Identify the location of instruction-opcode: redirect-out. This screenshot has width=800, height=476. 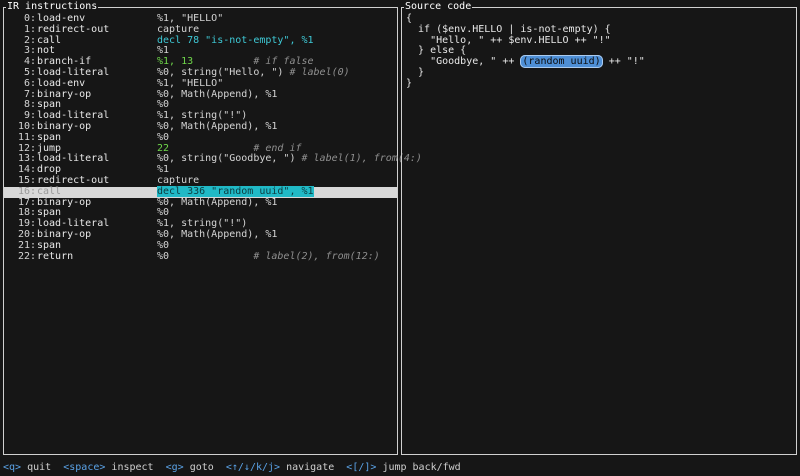
(73, 29).